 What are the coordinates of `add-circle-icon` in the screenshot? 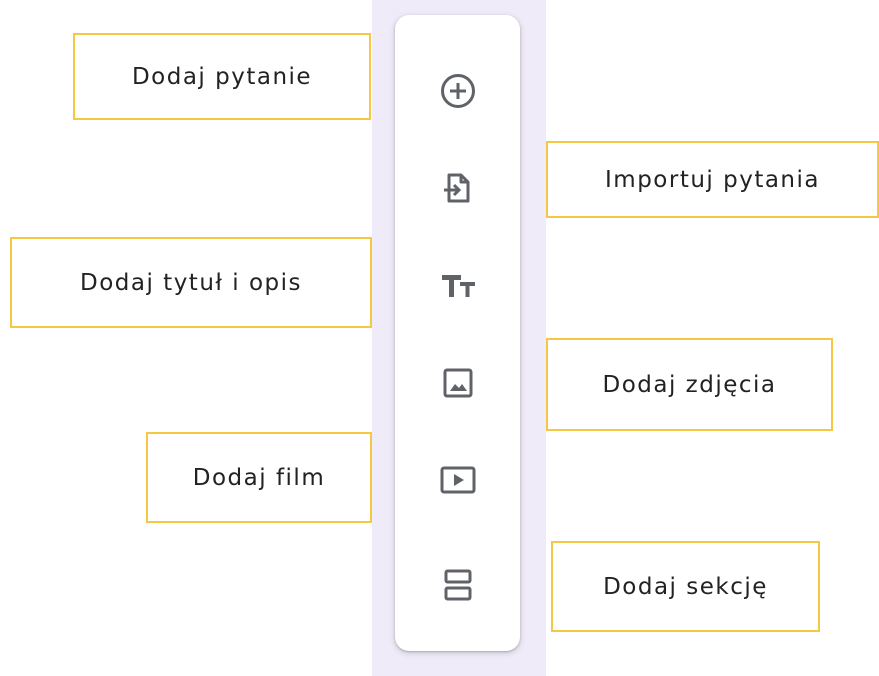 It's located at (458, 91).